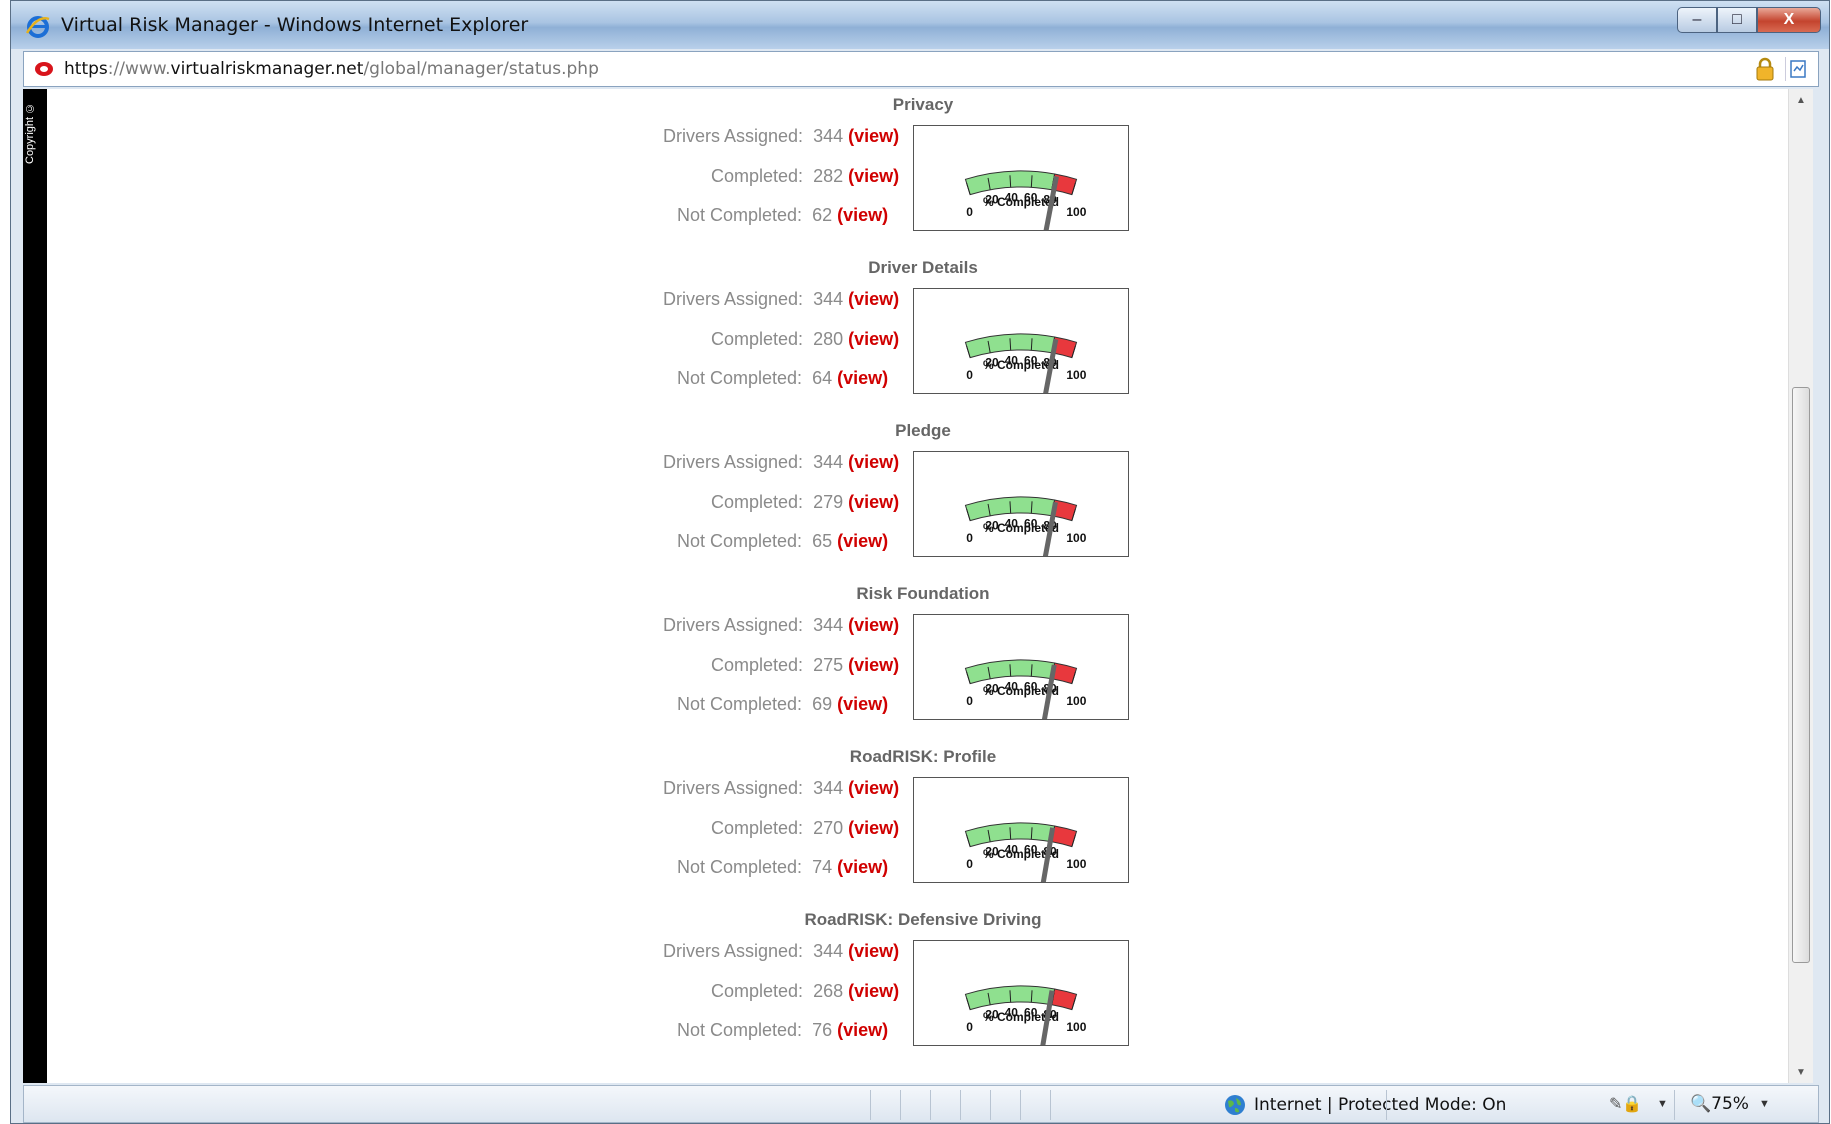 This screenshot has height=1124, width=1831. Describe the element at coordinates (1801, 1072) in the screenshot. I see `scroll-down-arrow-icon: ▼` at that location.